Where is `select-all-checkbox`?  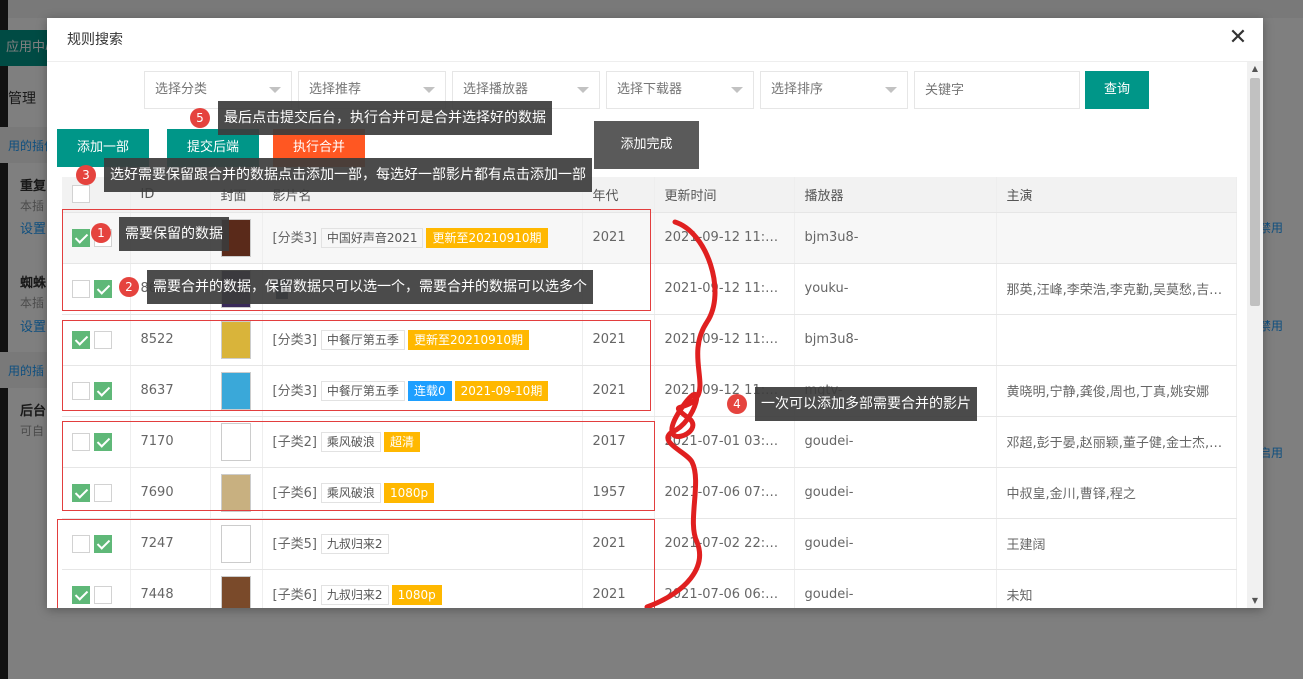 select-all-checkbox is located at coordinates (81, 194).